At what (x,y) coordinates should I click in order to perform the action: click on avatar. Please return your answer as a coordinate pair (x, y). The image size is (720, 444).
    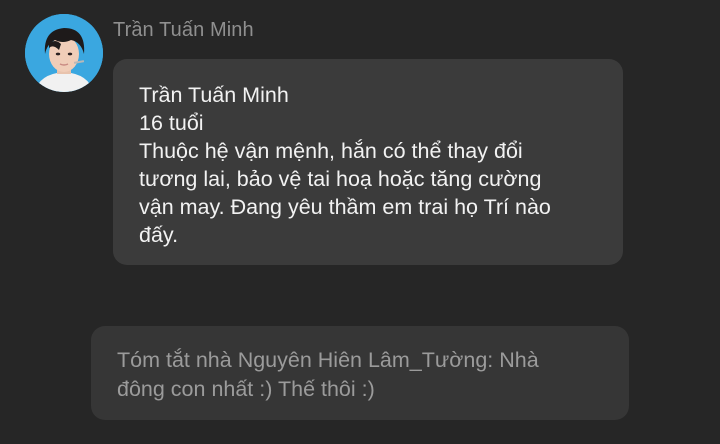
    Looking at the image, I should click on (64, 53).